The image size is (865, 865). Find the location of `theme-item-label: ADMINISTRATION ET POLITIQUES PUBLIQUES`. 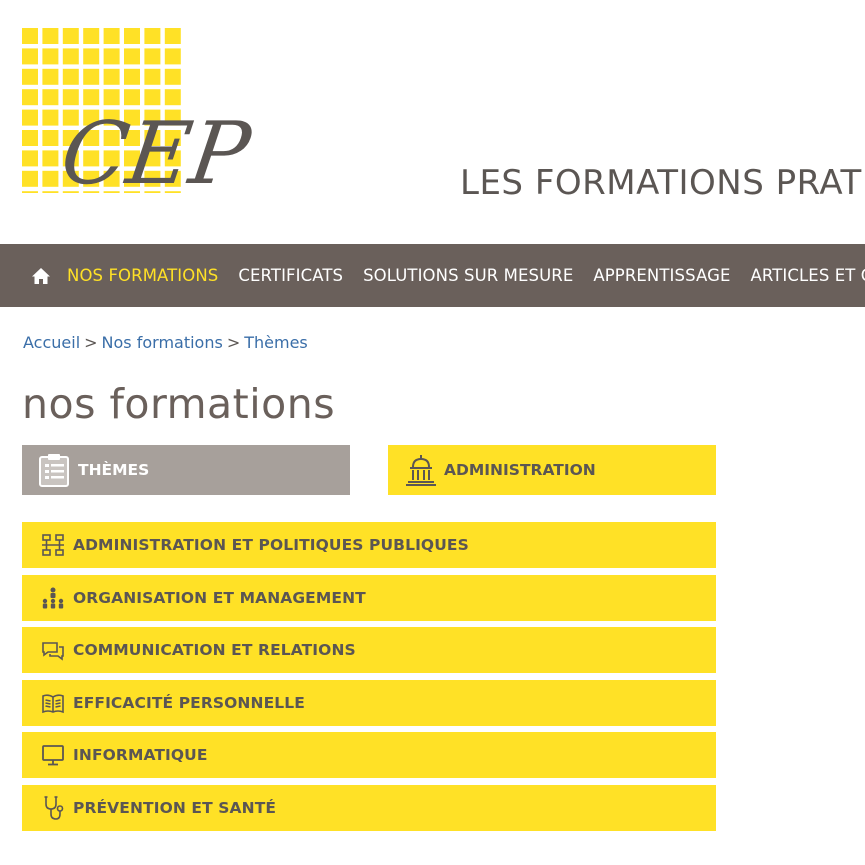

theme-item-label: ADMINISTRATION ET POLITIQUES PUBLIQUES is located at coordinates (271, 545).